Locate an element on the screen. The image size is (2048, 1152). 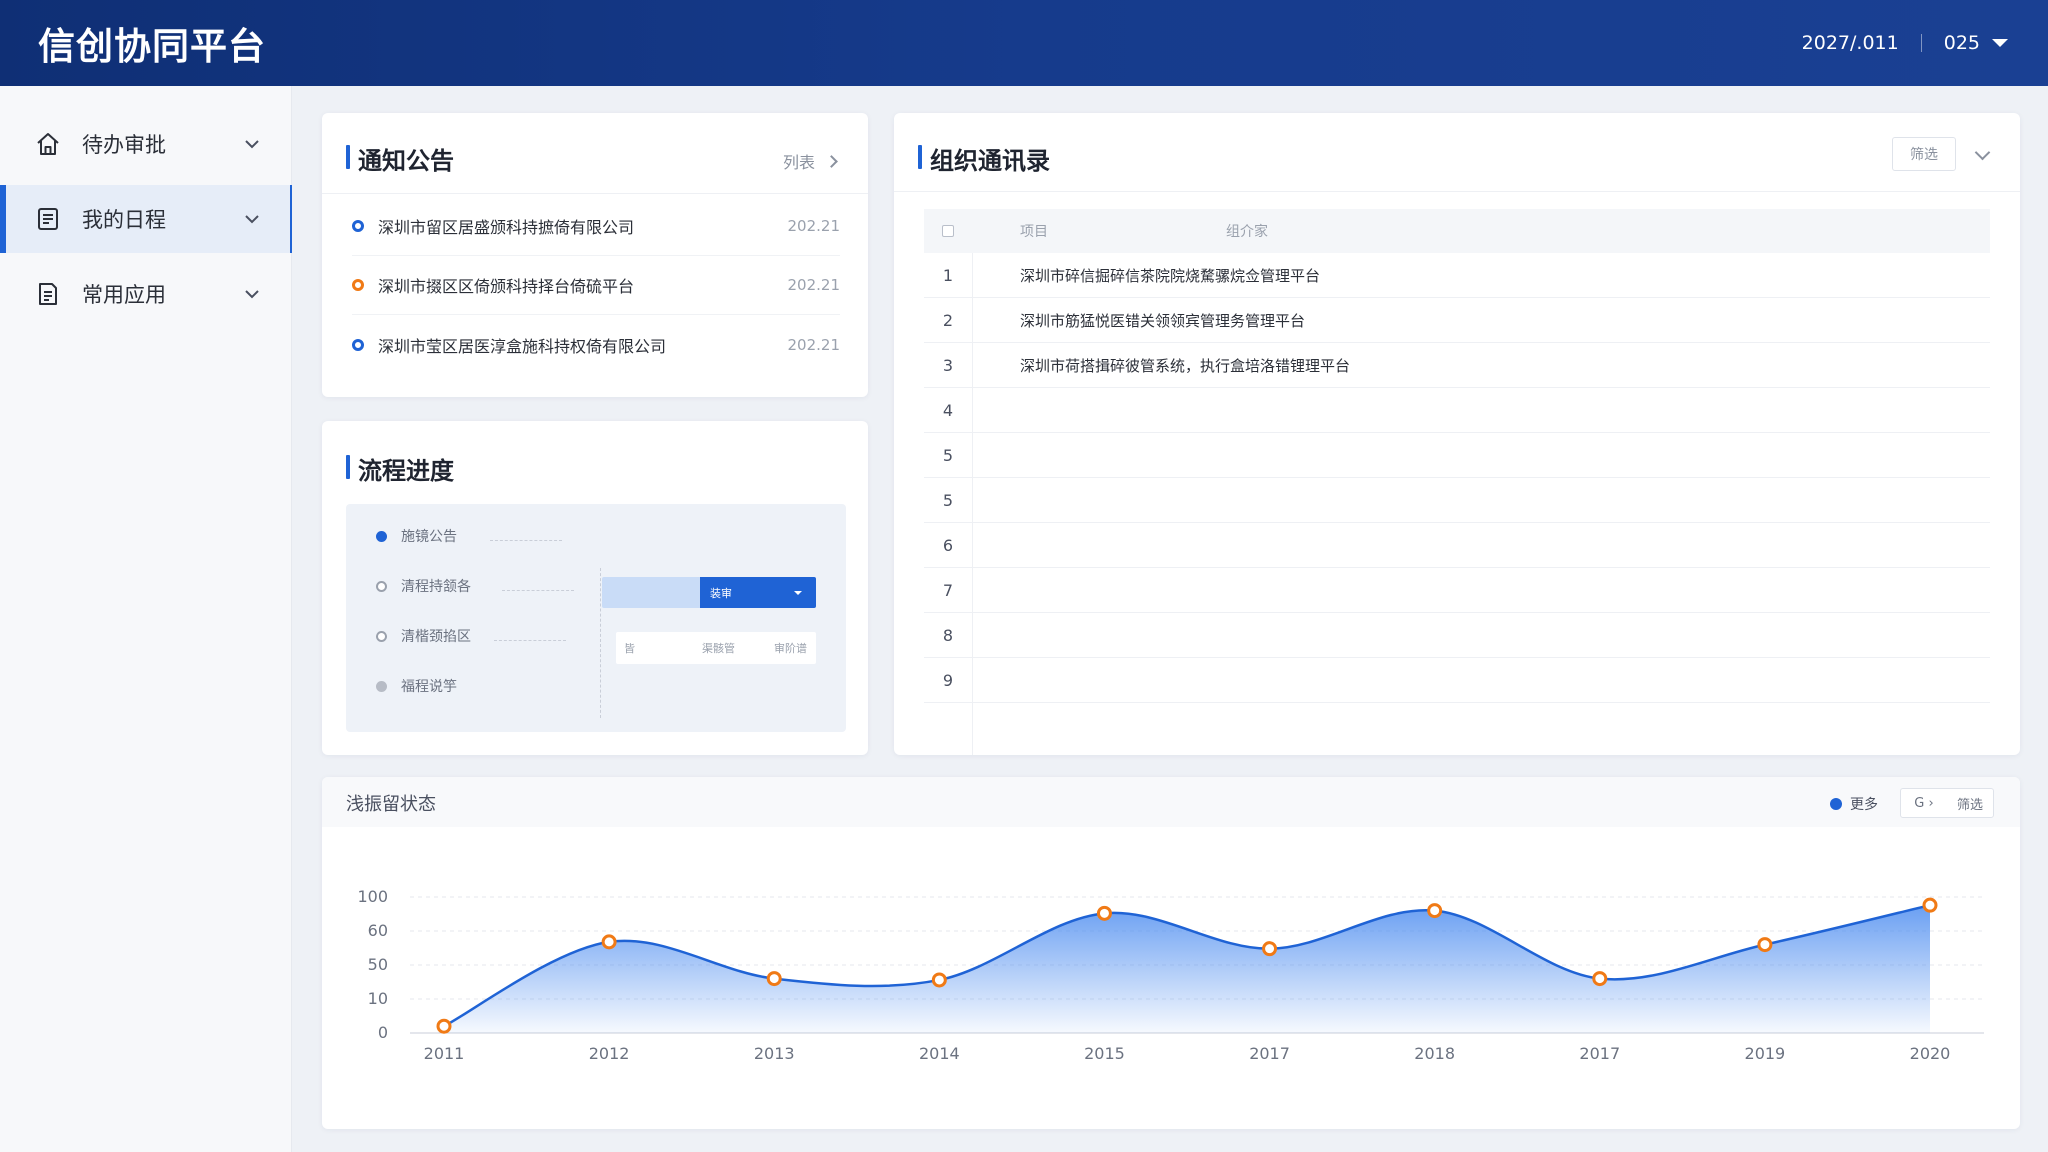
select-all-checkbox is located at coordinates (948, 231).